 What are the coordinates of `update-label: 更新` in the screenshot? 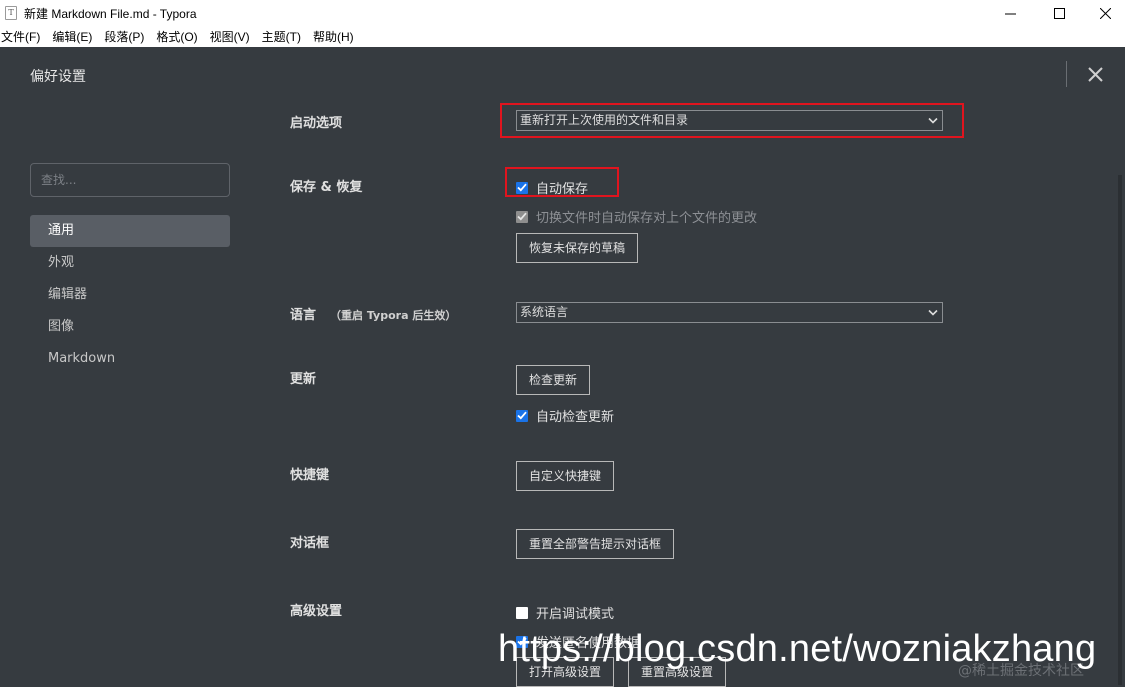 It's located at (303, 379).